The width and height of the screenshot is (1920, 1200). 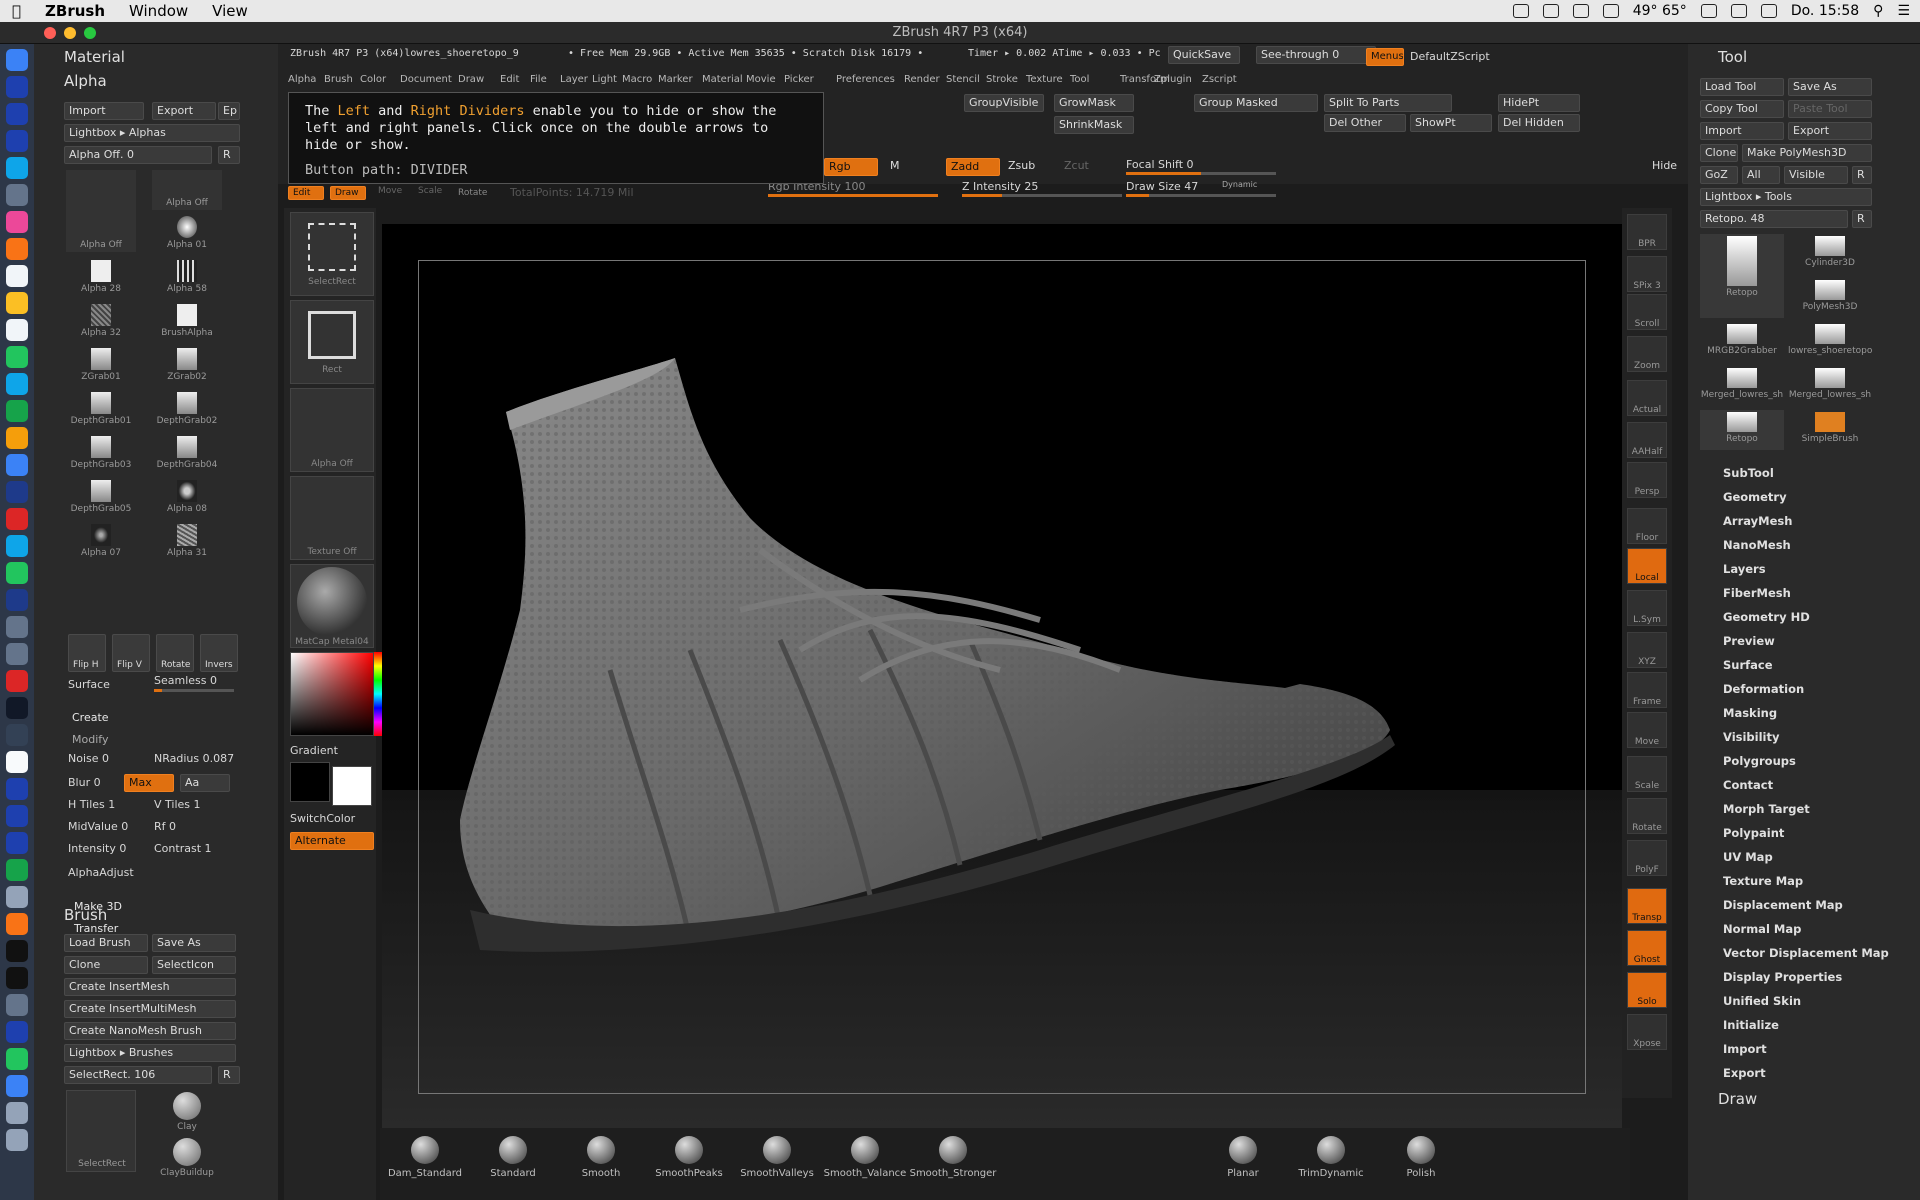 What do you see at coordinates (322, 818) in the screenshot?
I see `switch-color-button: SwitchColor` at bounding box center [322, 818].